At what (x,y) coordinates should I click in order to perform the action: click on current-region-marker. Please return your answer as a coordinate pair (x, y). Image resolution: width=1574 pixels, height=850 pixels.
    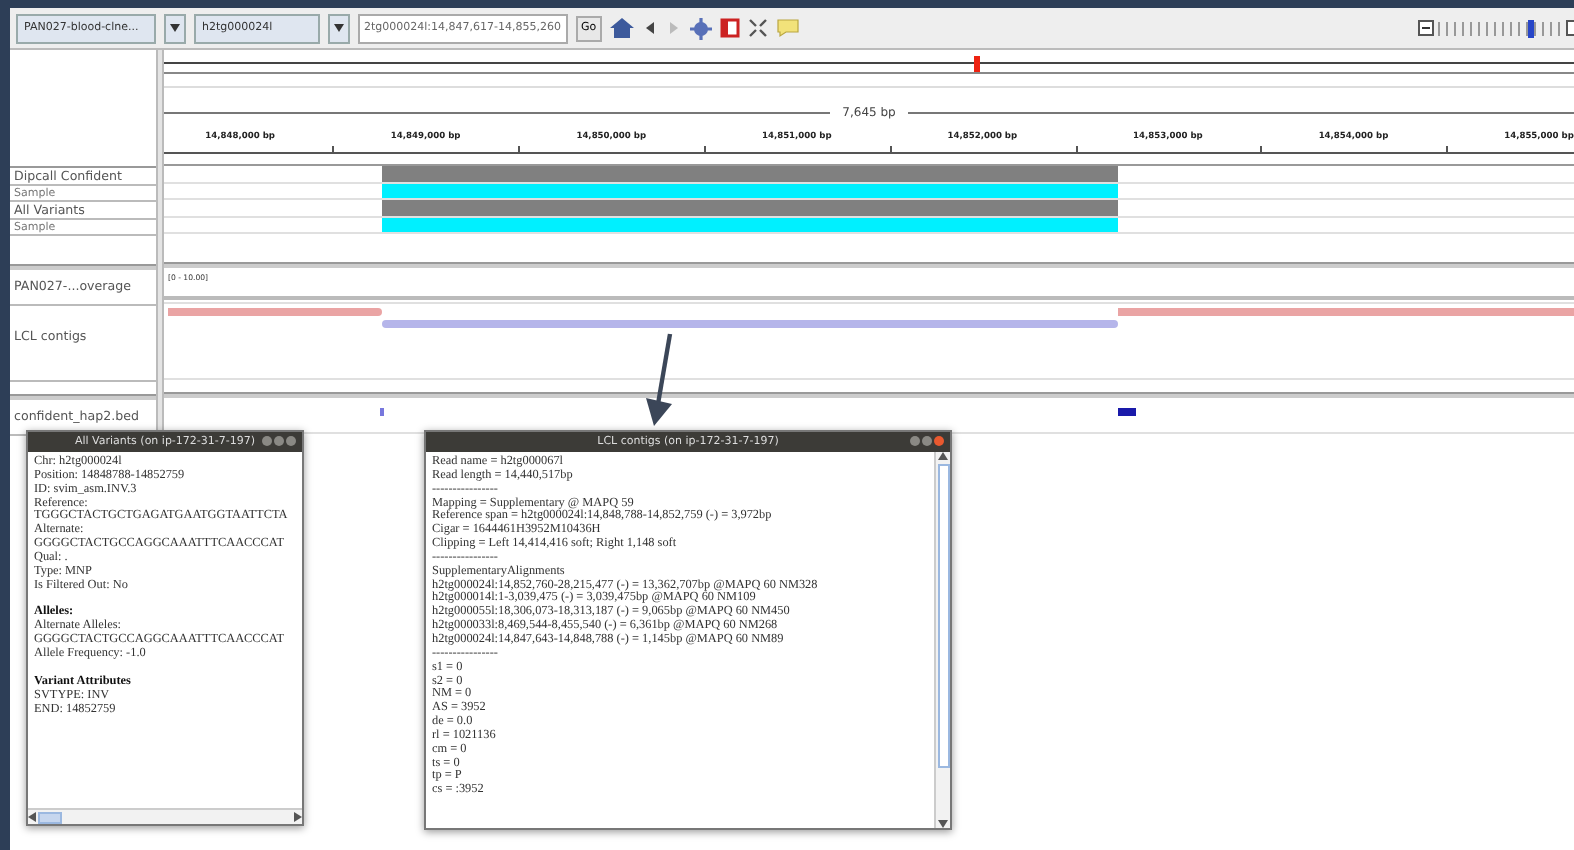
    Looking at the image, I should click on (977, 64).